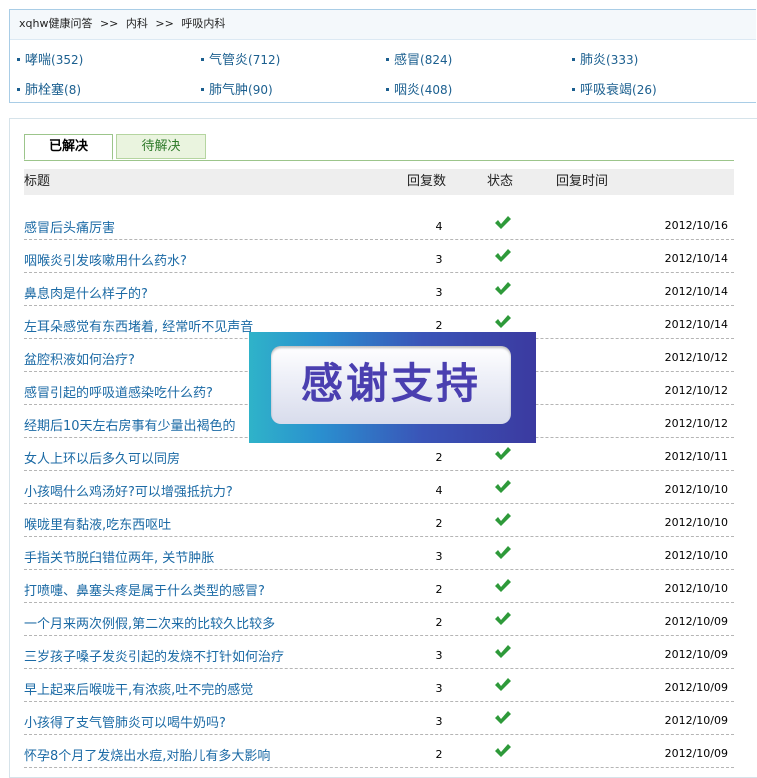 Image resolution: width=757 pixels, height=778 pixels. What do you see at coordinates (37, 181) in the screenshot?
I see `header-title: 标题` at bounding box center [37, 181].